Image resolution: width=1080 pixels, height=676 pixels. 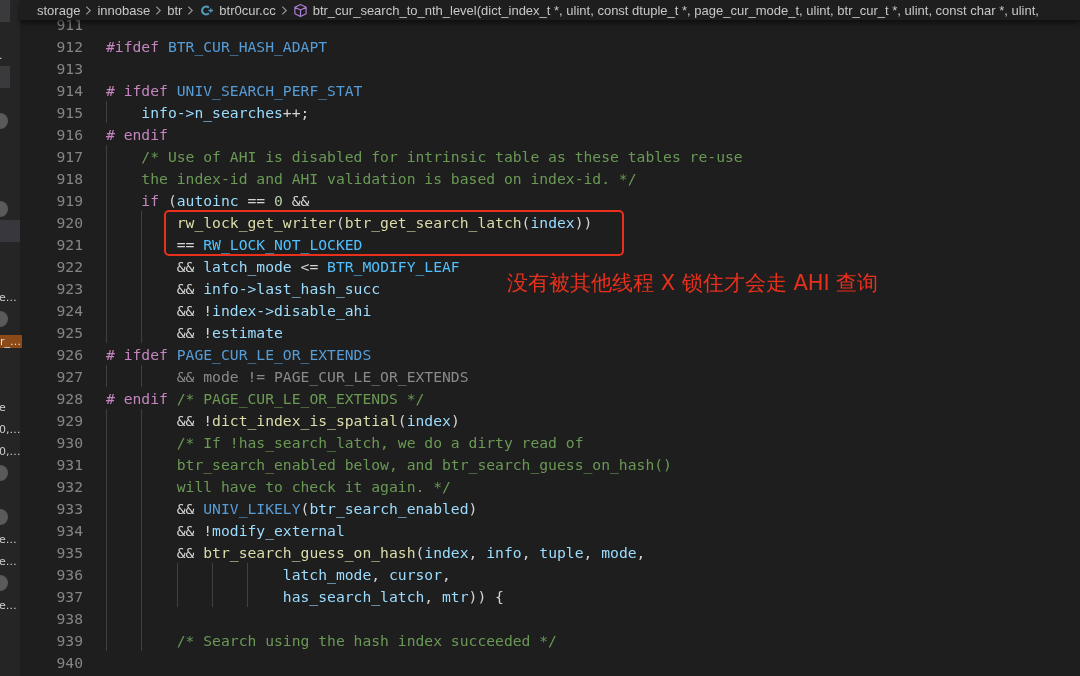 What do you see at coordinates (69, 530) in the screenshot?
I see `line-number: 934` at bounding box center [69, 530].